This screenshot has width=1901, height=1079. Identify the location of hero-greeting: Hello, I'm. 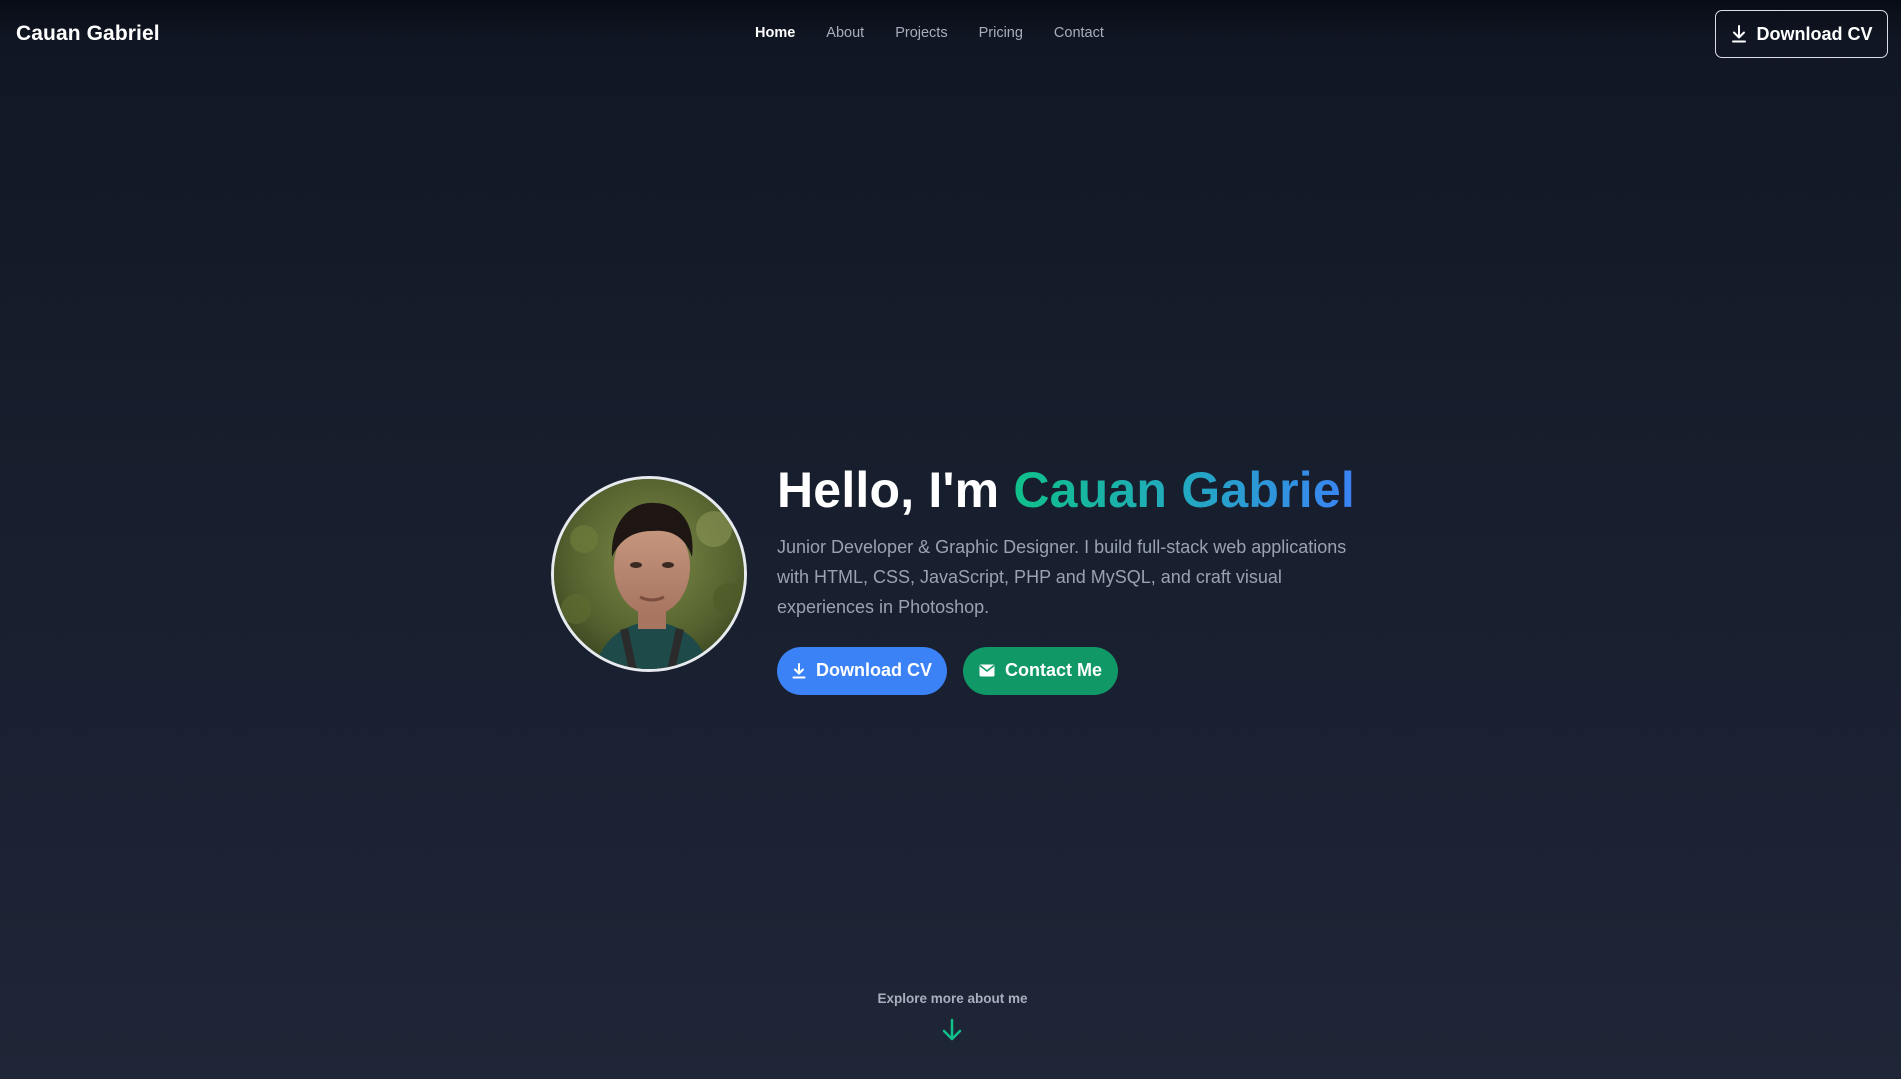
(895, 490).